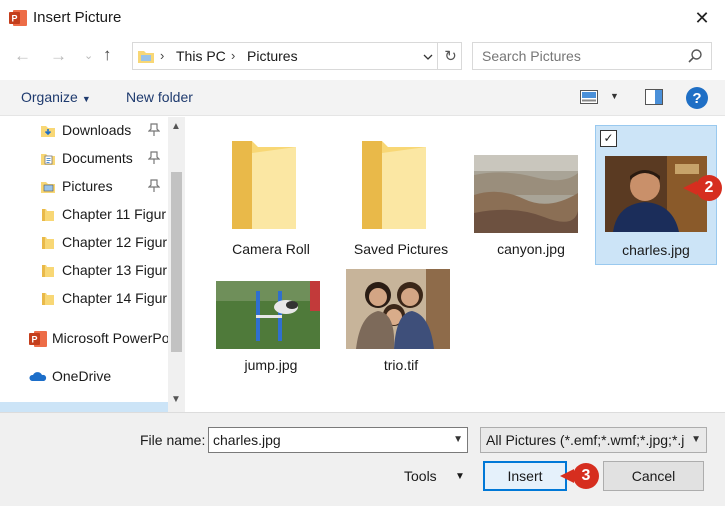  I want to click on sidebar-item-label: Microsoft PowerPo, so click(111, 338).